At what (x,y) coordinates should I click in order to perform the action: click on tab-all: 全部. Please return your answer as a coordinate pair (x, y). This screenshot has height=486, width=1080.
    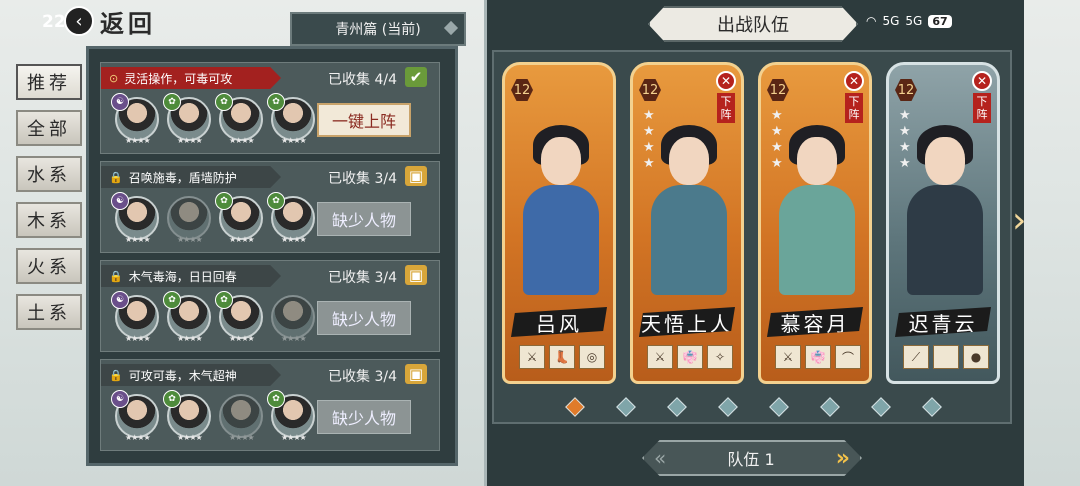
    Looking at the image, I should click on (49, 128).